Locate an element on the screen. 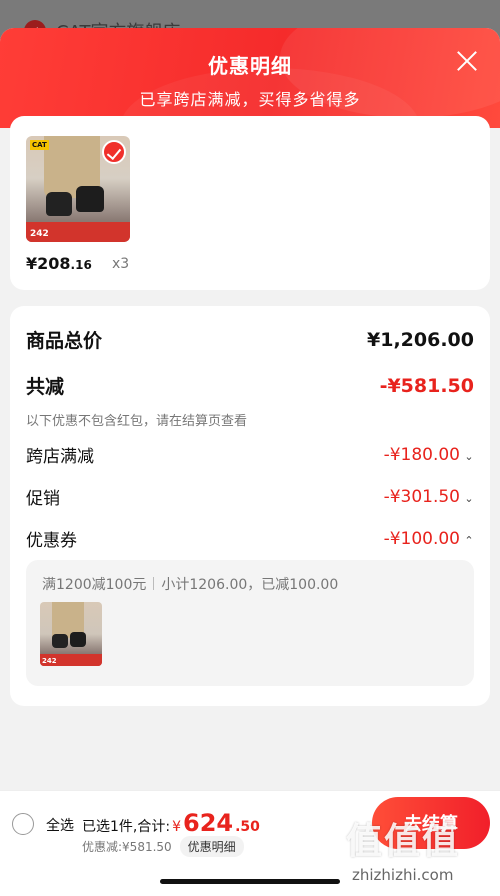  chevron-up-icon: ⌃ is located at coordinates (469, 540).